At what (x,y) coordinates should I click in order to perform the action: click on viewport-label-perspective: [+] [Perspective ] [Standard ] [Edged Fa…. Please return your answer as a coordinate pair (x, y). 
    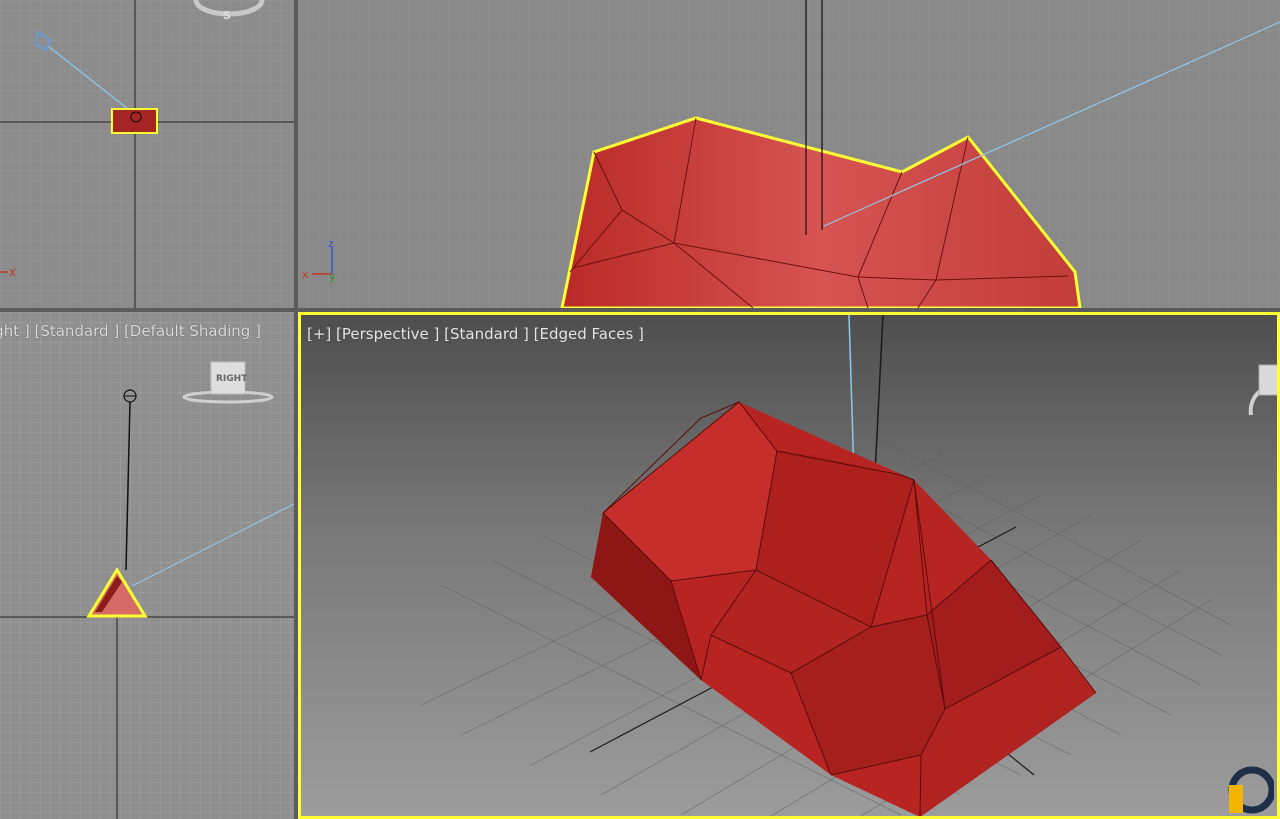
    Looking at the image, I should click on (475, 334).